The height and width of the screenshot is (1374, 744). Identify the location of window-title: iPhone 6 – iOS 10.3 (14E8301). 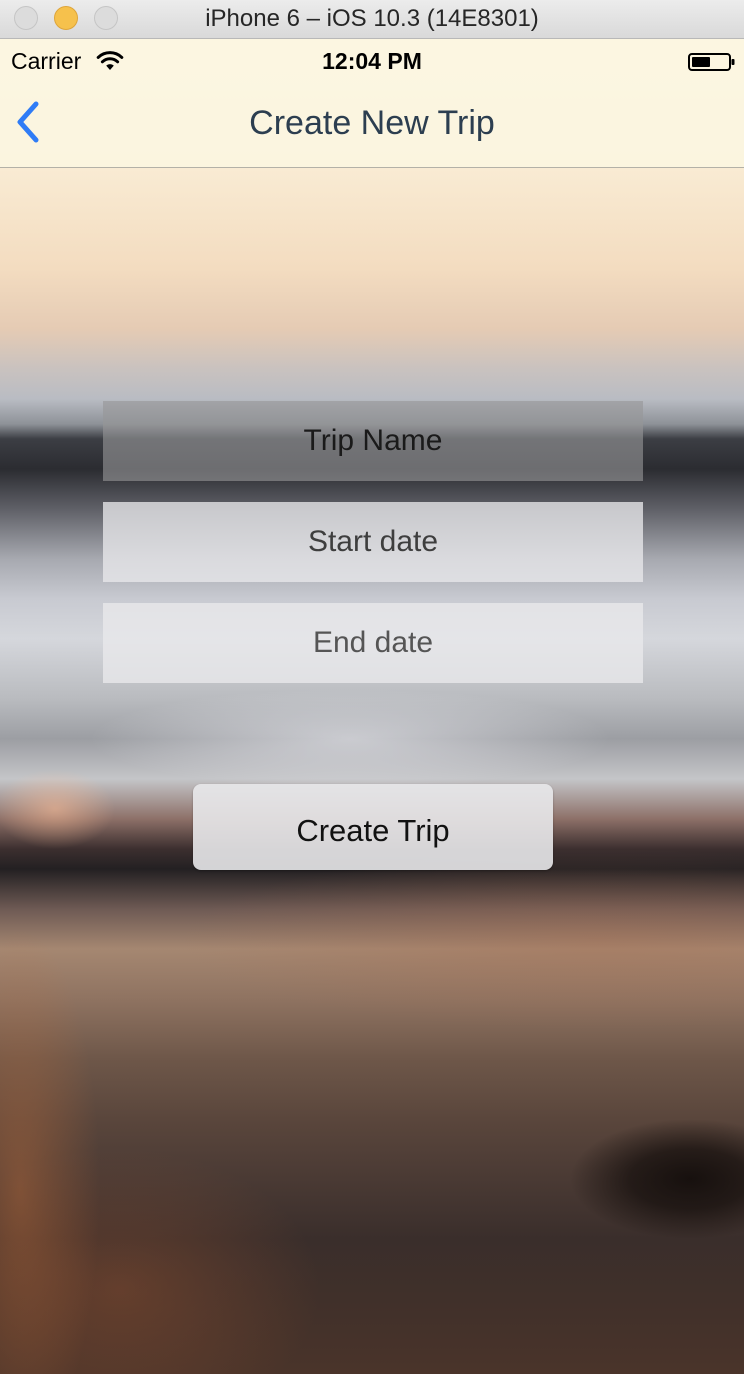
(372, 18).